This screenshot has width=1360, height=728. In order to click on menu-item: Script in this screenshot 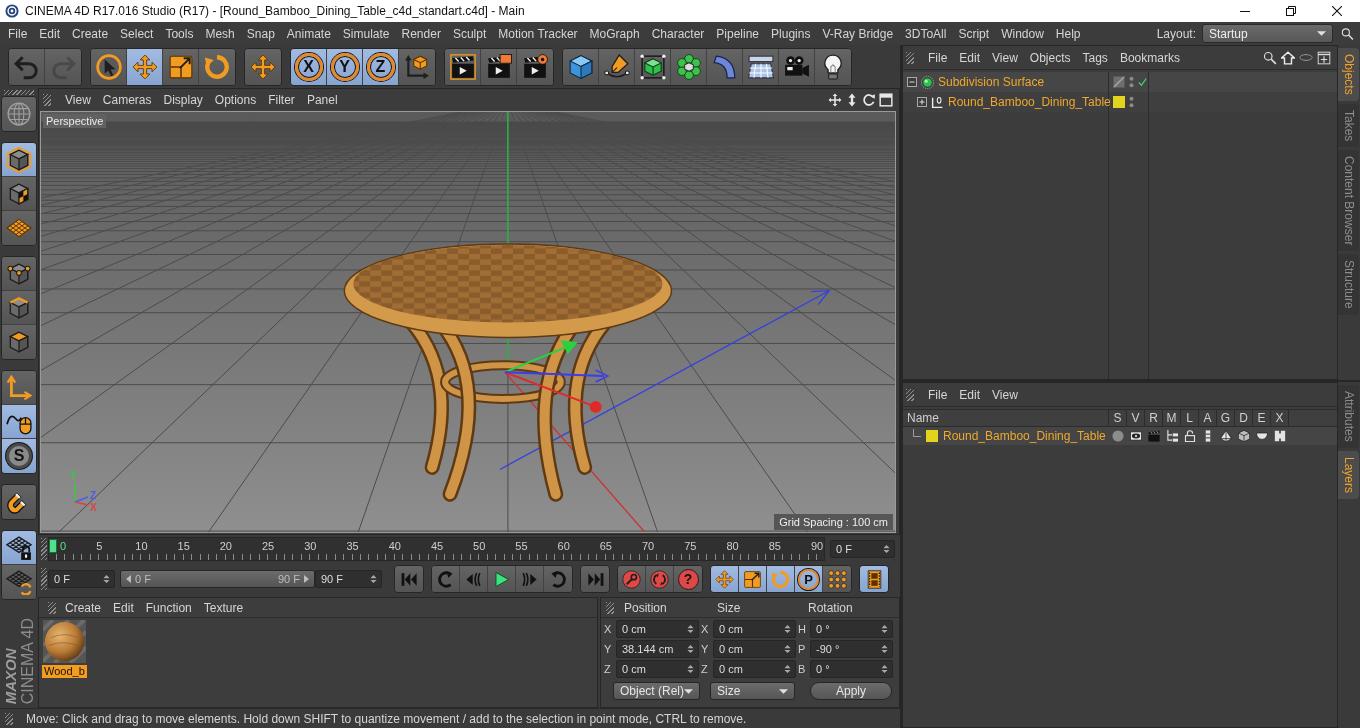, I will do `click(974, 33)`.